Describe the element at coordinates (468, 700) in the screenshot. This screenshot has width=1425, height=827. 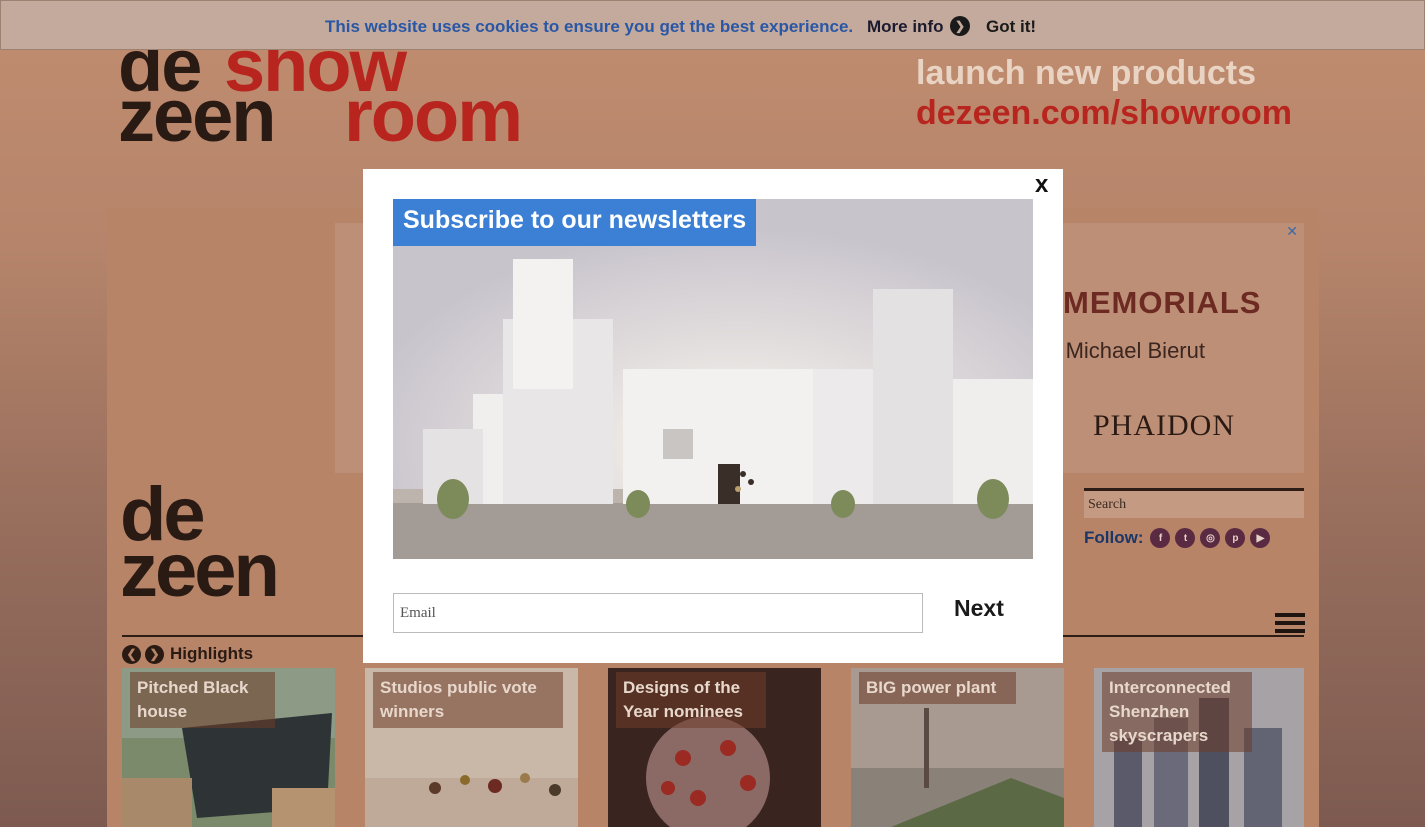
I see `tile-label: Studios public vote winners` at that location.